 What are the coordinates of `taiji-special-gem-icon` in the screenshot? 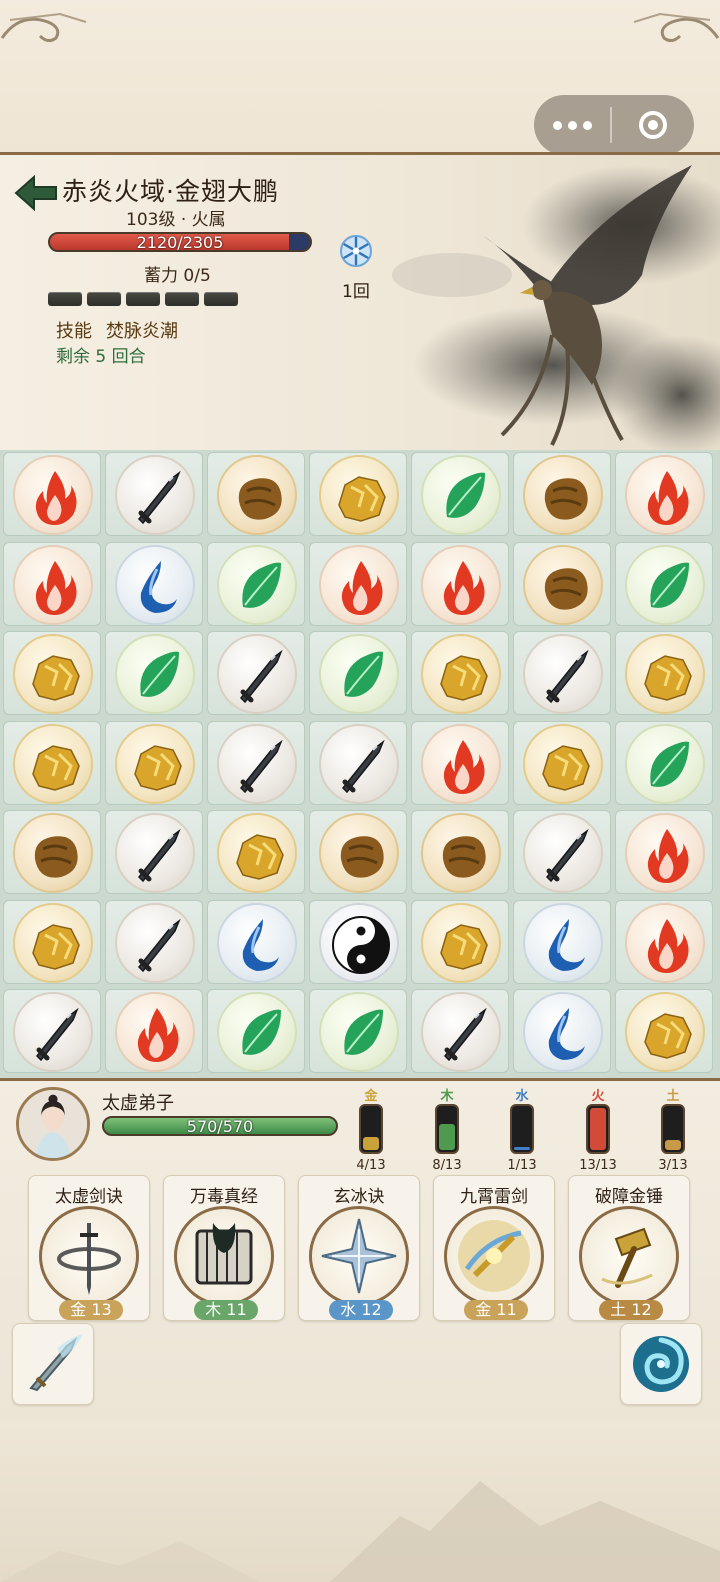 It's located at (359, 942).